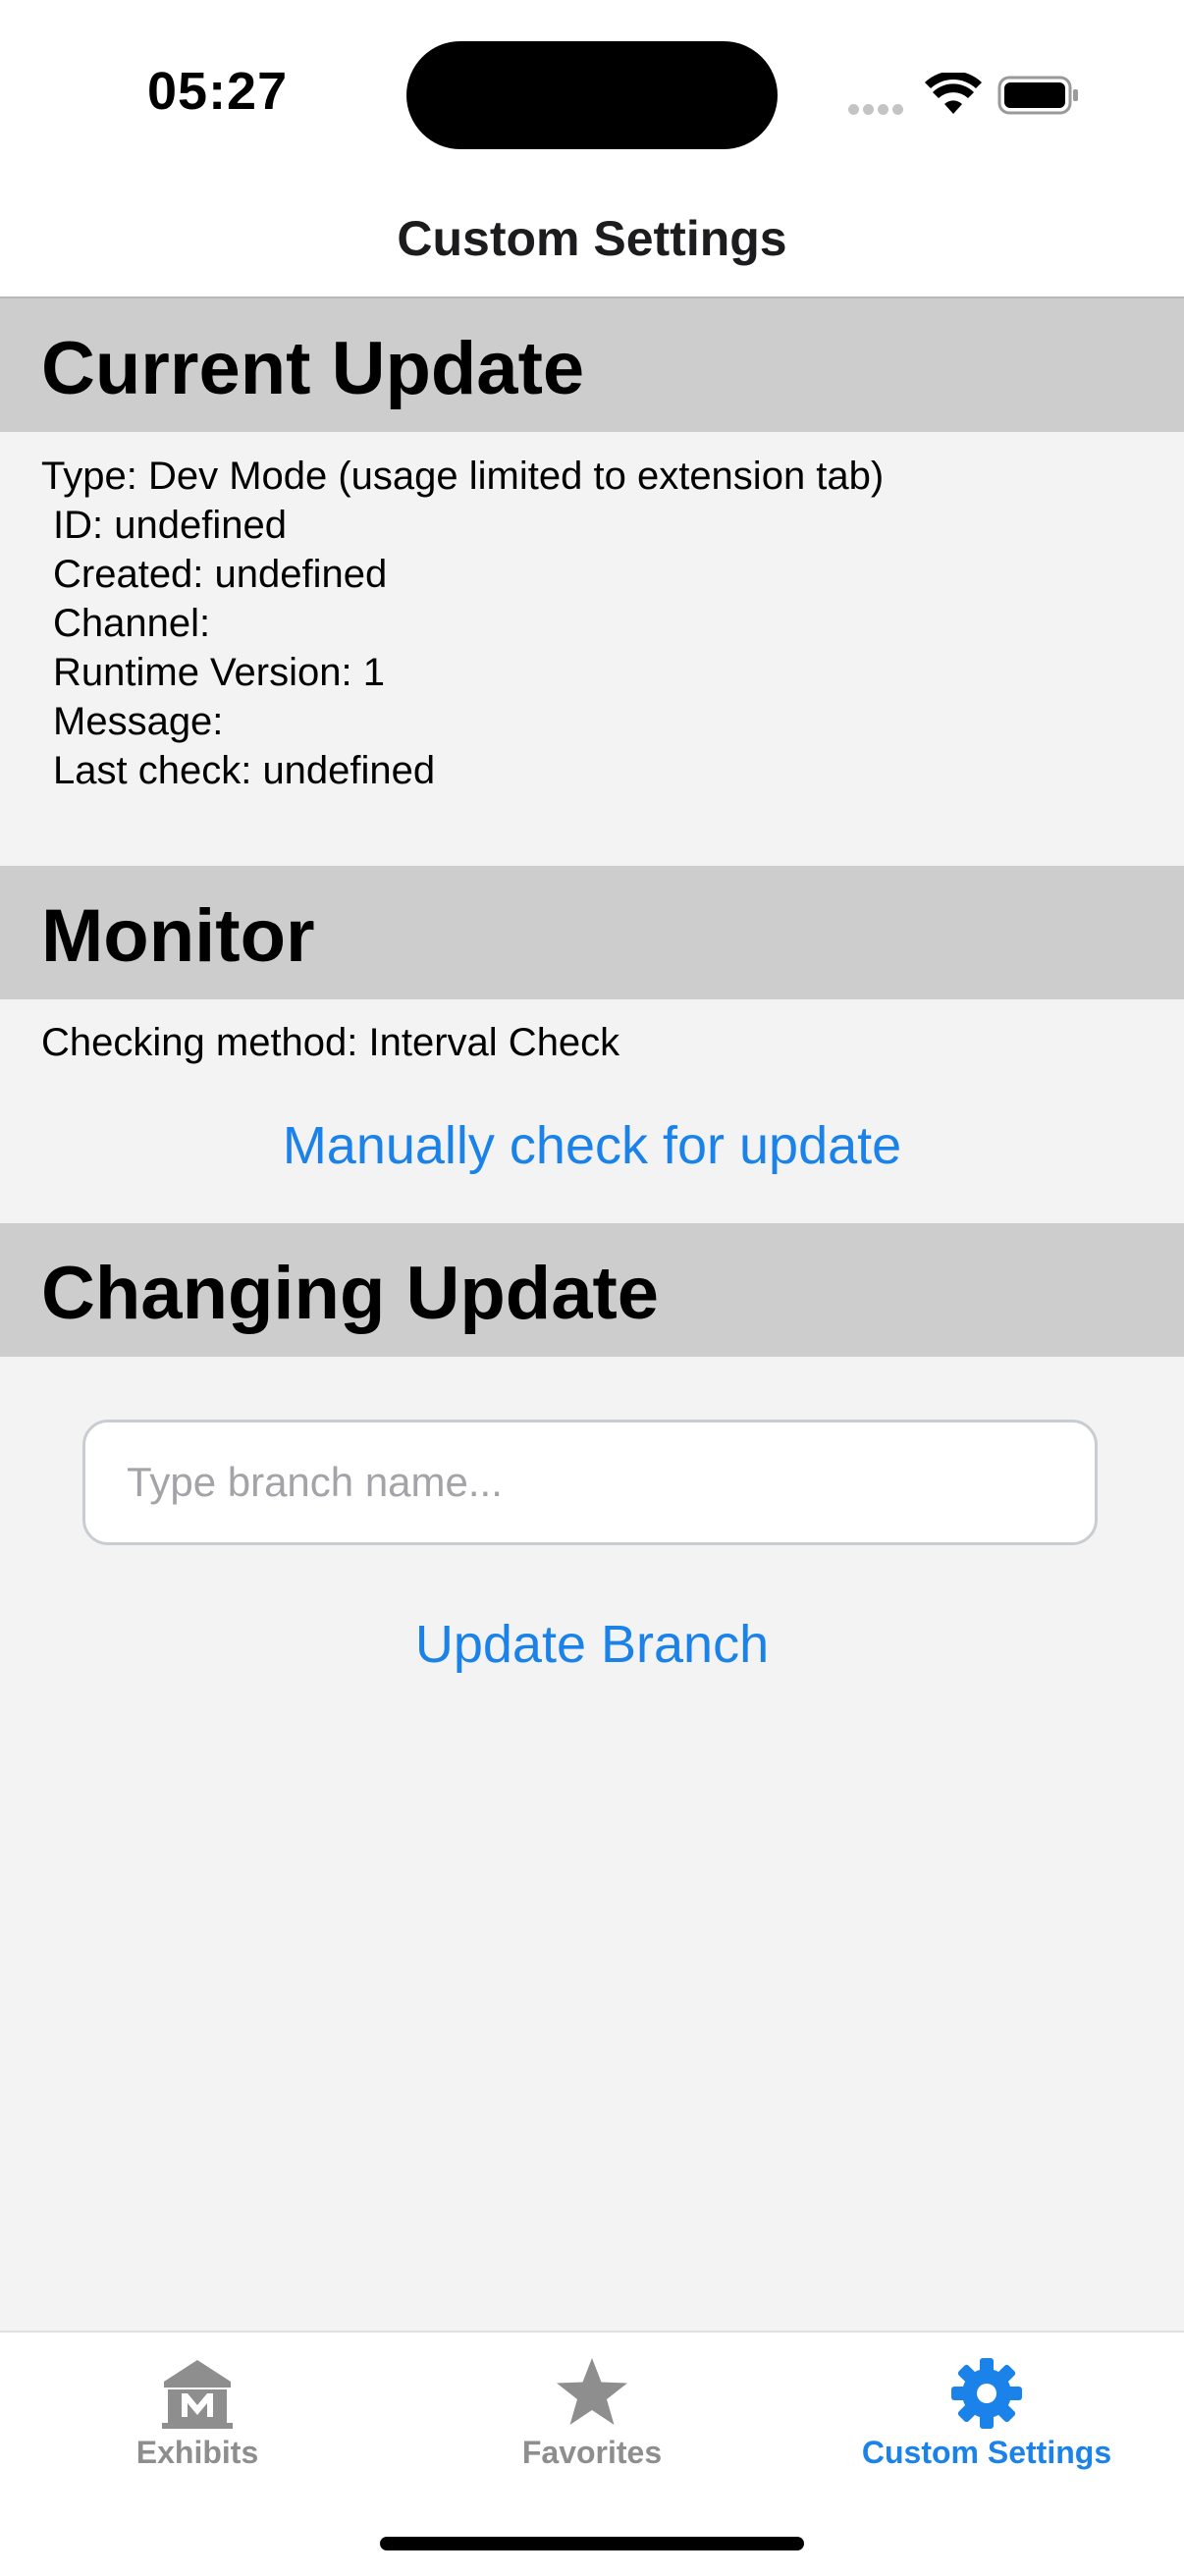  Describe the element at coordinates (245, 770) in the screenshot. I see `last-check-text: Last check: undefined` at that location.